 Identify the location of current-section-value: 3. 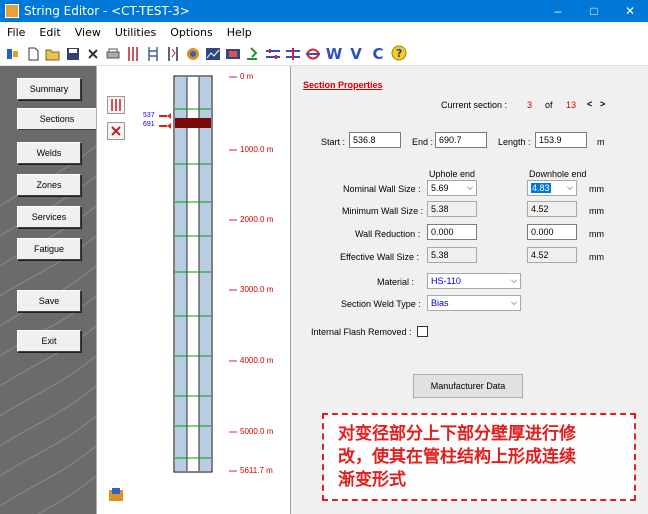
(530, 105).